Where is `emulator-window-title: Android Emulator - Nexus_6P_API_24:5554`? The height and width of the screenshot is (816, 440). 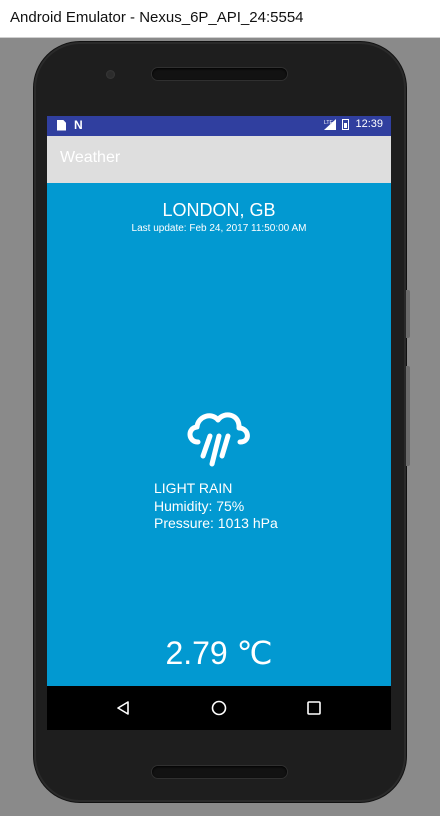 emulator-window-title: Android Emulator - Nexus_6P_API_24:5554 is located at coordinates (157, 17).